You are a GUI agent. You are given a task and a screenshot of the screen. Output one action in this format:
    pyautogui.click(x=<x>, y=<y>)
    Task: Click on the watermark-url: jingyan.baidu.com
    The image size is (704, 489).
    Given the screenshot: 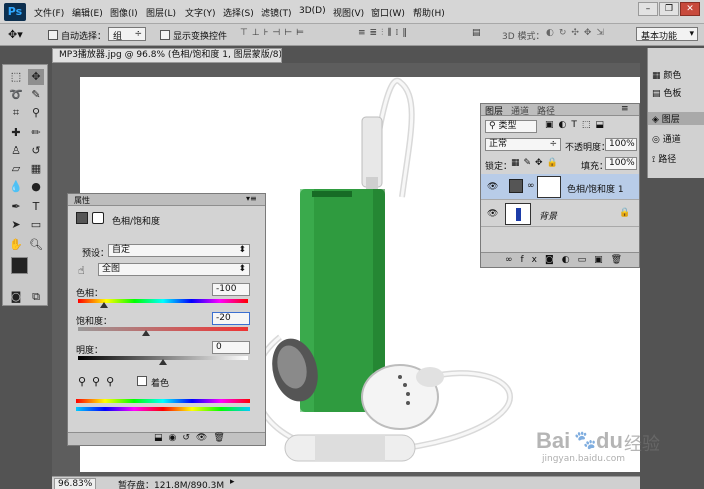 What is the action you would take?
    pyautogui.click(x=584, y=459)
    